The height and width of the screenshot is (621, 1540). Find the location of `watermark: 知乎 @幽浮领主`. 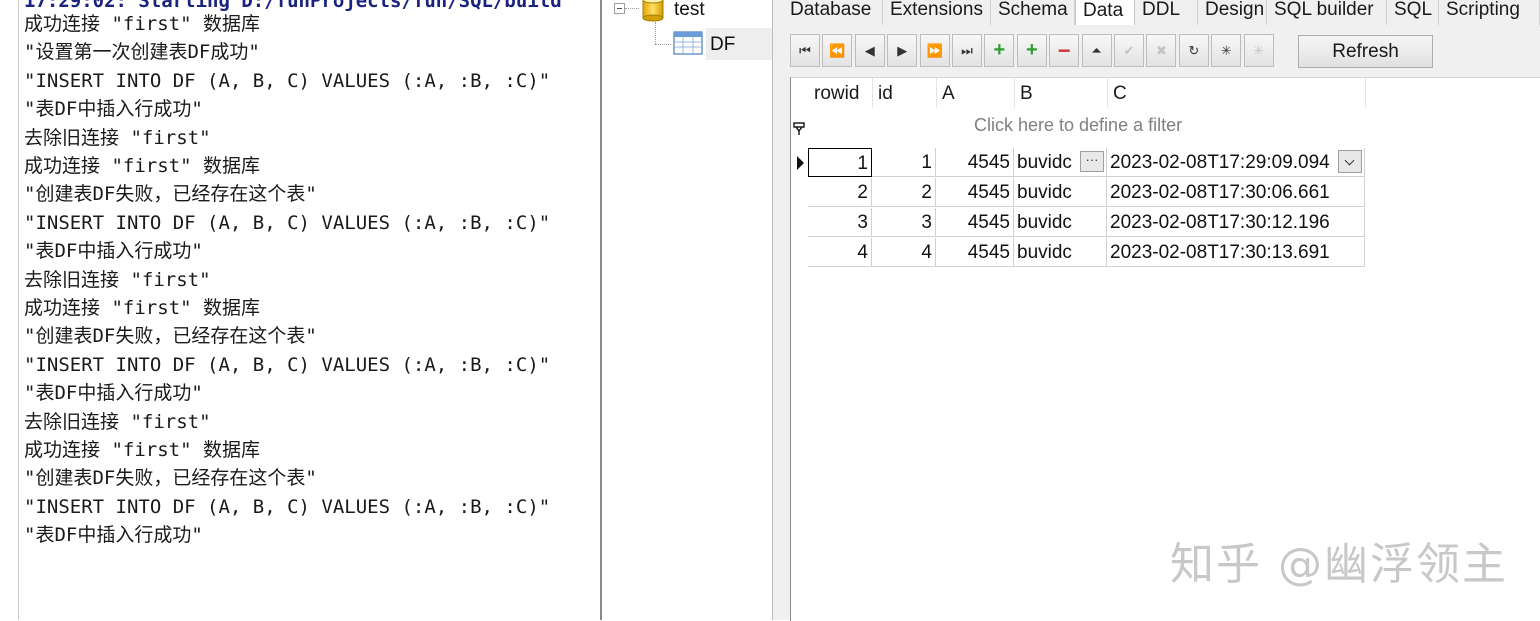

watermark: 知乎 @幽浮领主 is located at coordinates (1339, 564).